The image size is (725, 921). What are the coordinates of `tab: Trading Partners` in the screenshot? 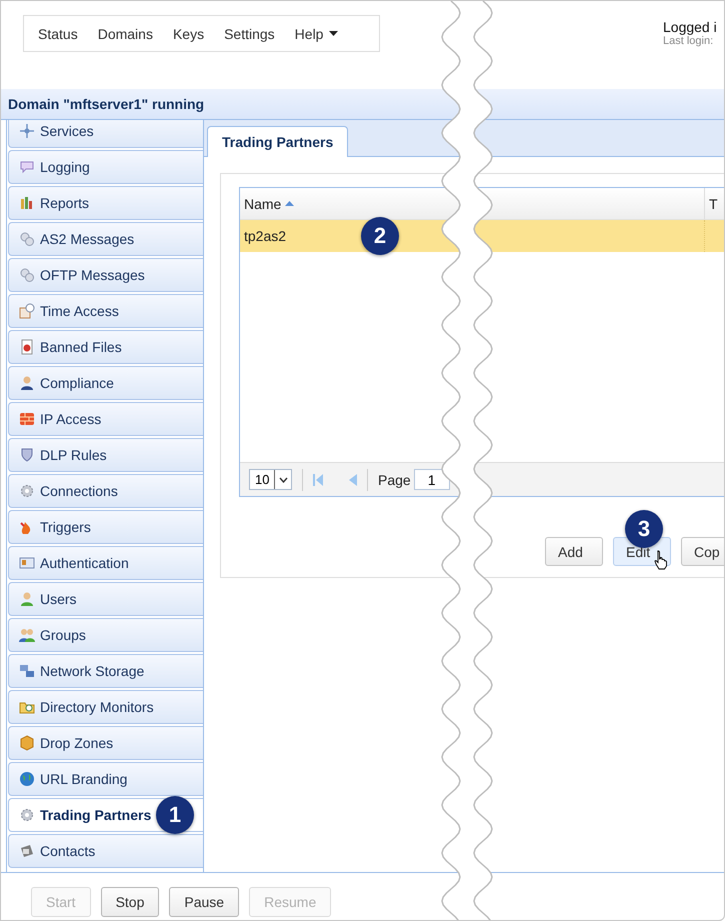 It's located at (277, 141).